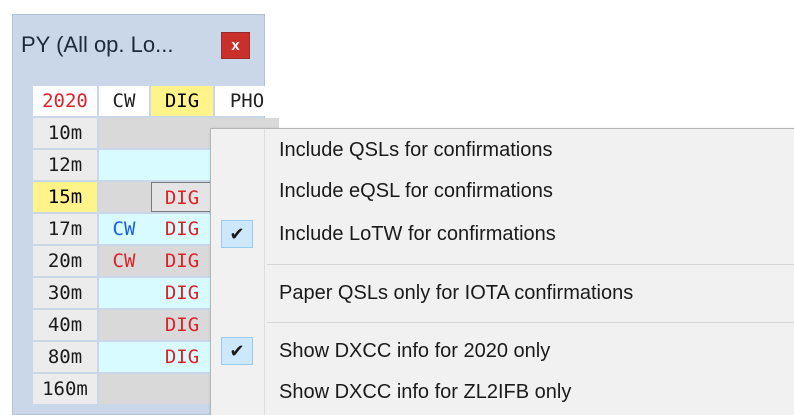  Describe the element at coordinates (182, 101) in the screenshot. I see `dig-header: DIG` at that location.